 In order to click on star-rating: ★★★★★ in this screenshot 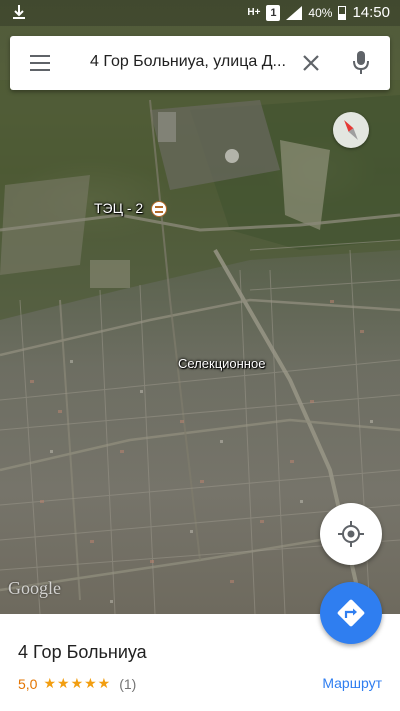, I will do `click(77, 683)`.